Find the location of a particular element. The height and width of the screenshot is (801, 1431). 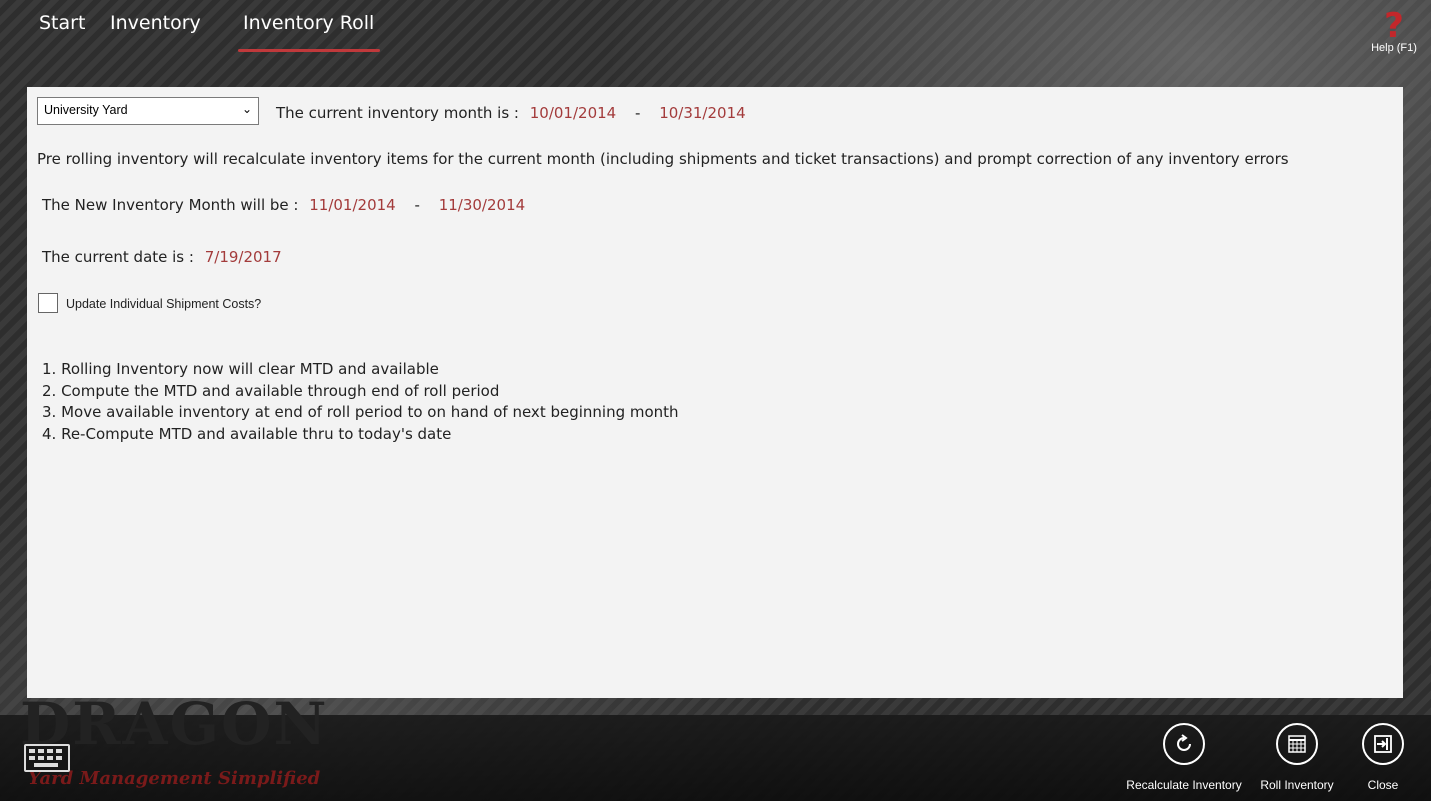

chevron-down-icon: ⌄ is located at coordinates (246, 109).